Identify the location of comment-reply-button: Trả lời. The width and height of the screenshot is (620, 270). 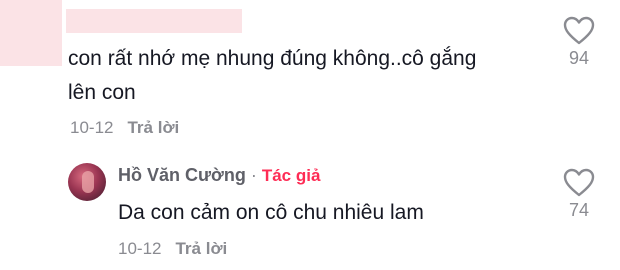
(153, 128).